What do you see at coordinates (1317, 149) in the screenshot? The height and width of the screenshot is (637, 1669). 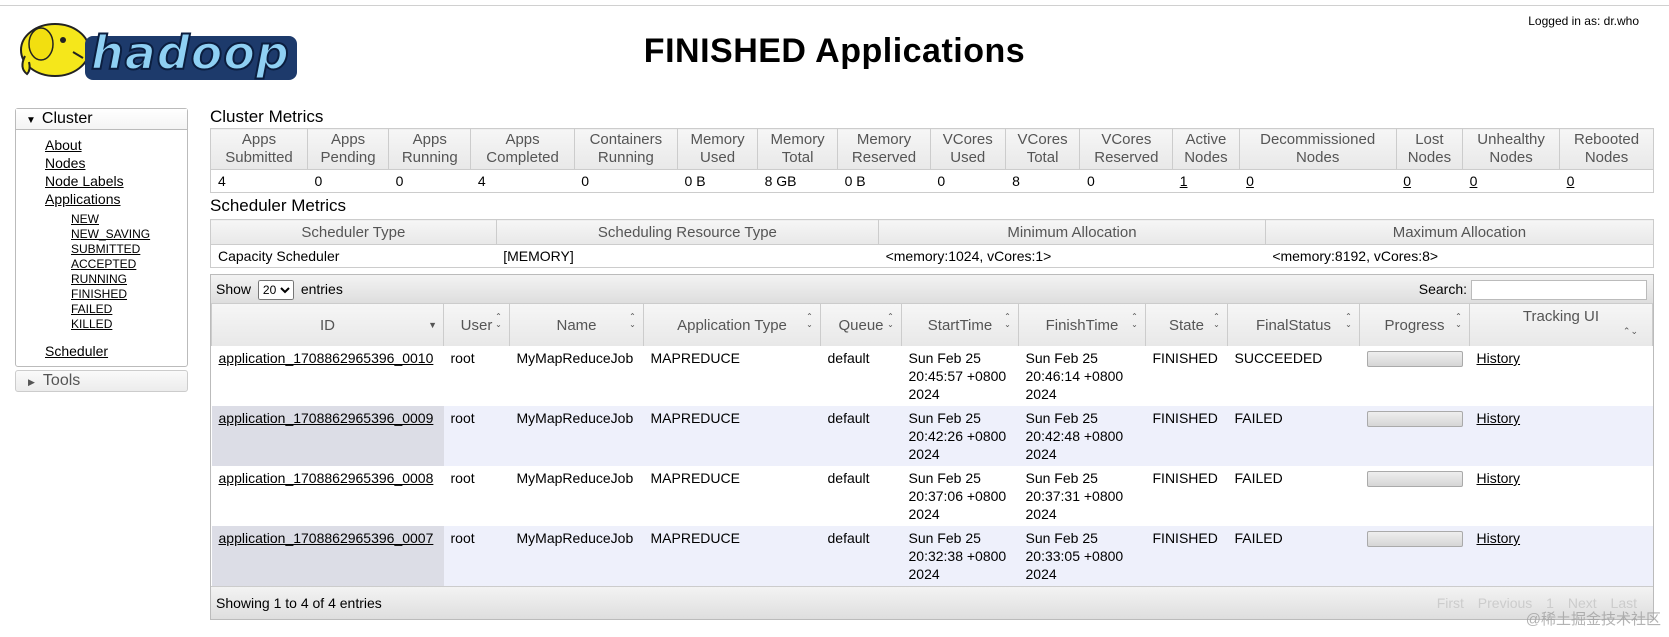 I see `metric-header: Decommissioned Nodes` at bounding box center [1317, 149].